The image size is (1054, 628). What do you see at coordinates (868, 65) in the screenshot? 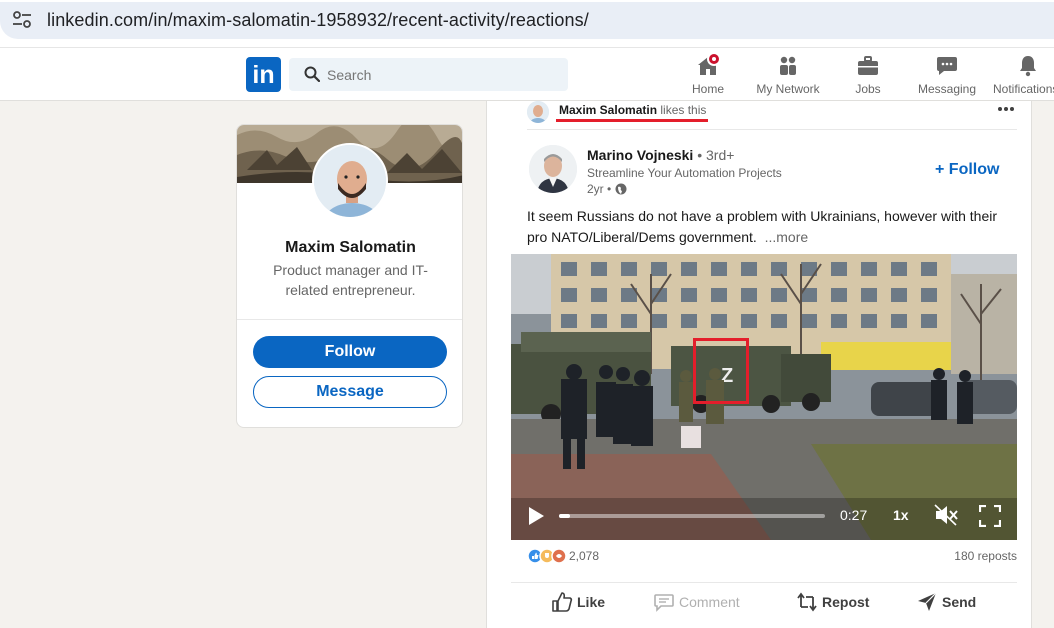
I see `briefcase-icon` at bounding box center [868, 65].